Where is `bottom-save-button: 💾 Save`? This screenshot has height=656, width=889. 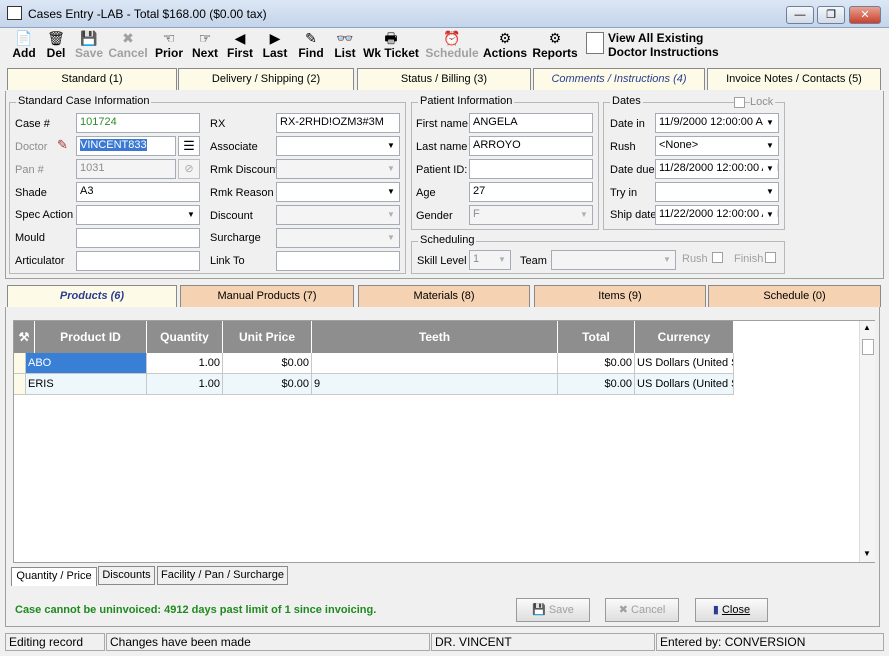
bottom-save-button: 💾 Save is located at coordinates (553, 610).